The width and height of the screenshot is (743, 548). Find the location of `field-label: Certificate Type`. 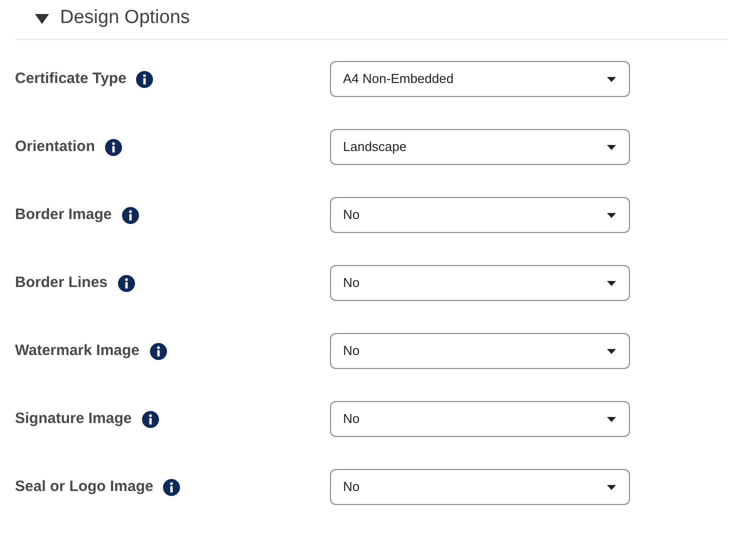

field-label: Certificate Type is located at coordinates (70, 78).